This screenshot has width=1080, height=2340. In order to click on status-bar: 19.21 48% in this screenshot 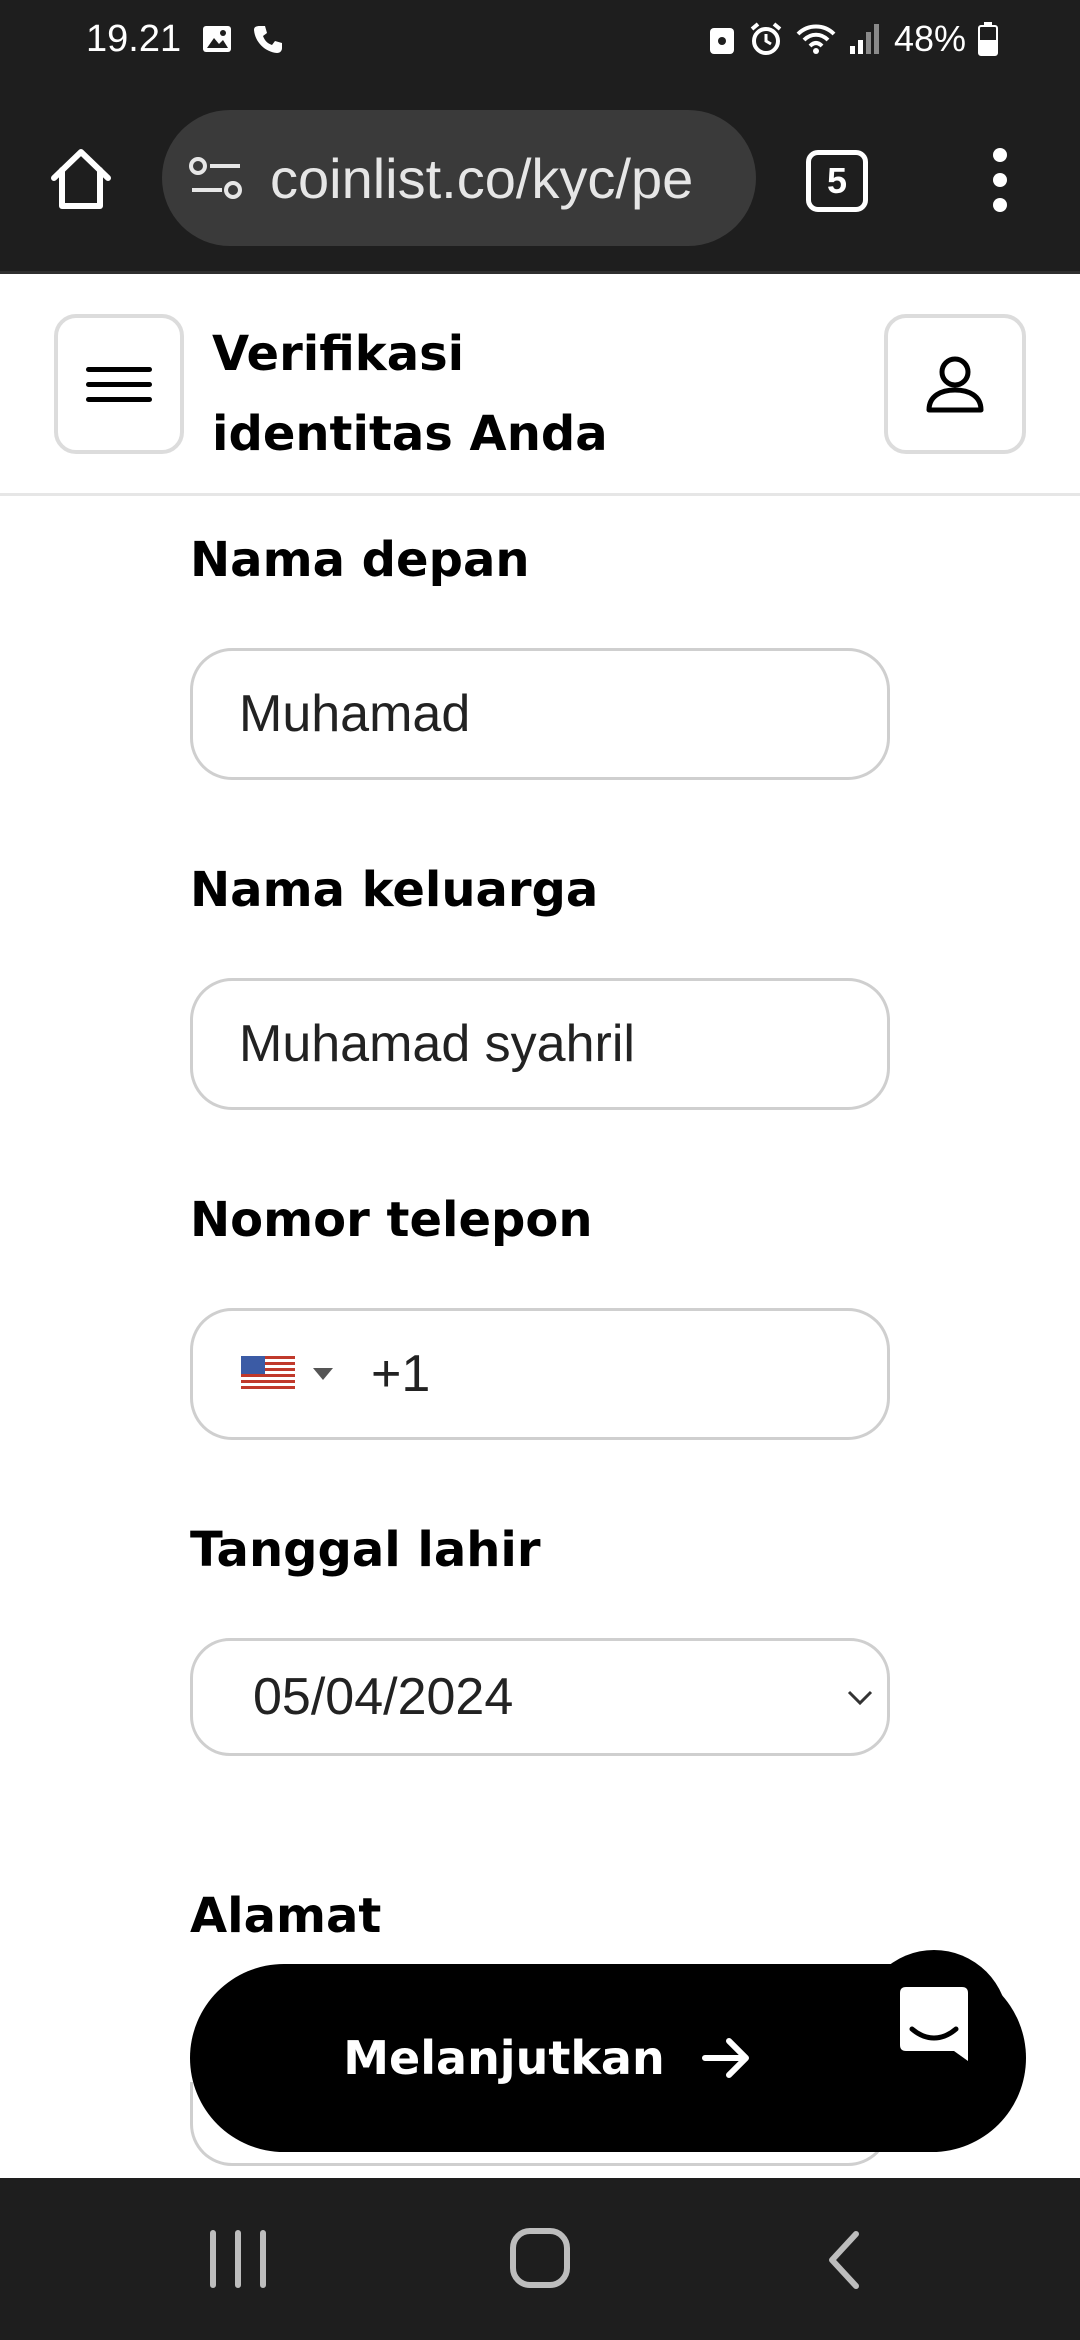, I will do `click(540, 42)`.